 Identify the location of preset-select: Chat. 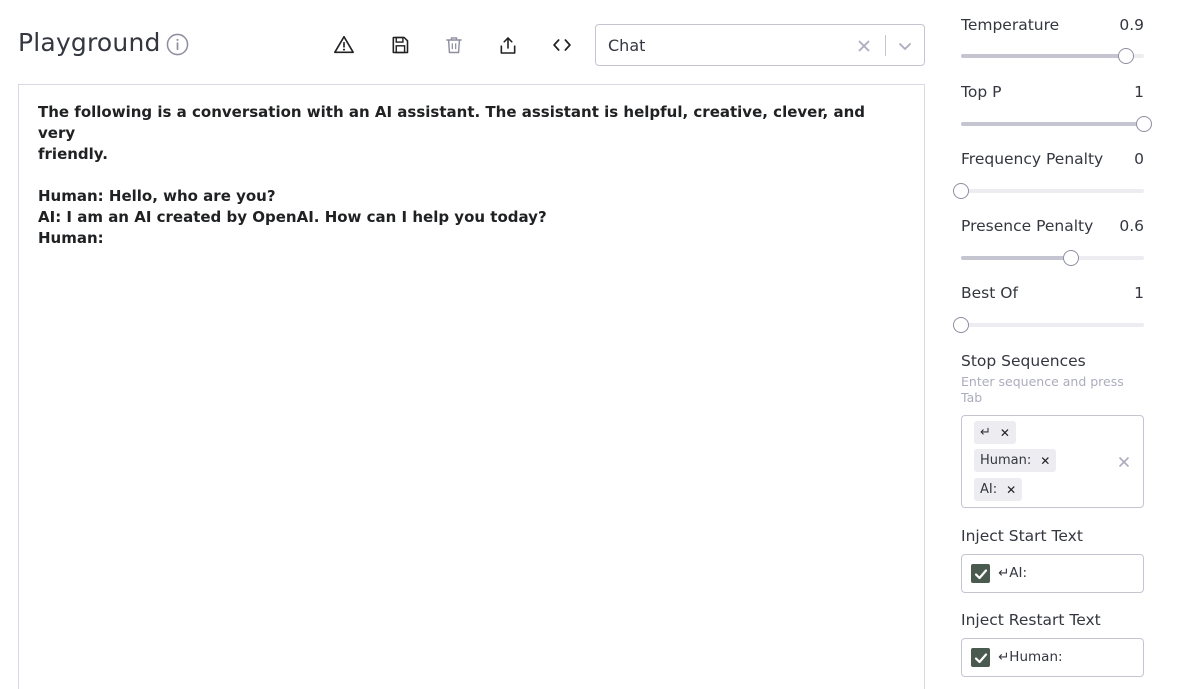
(760, 45).